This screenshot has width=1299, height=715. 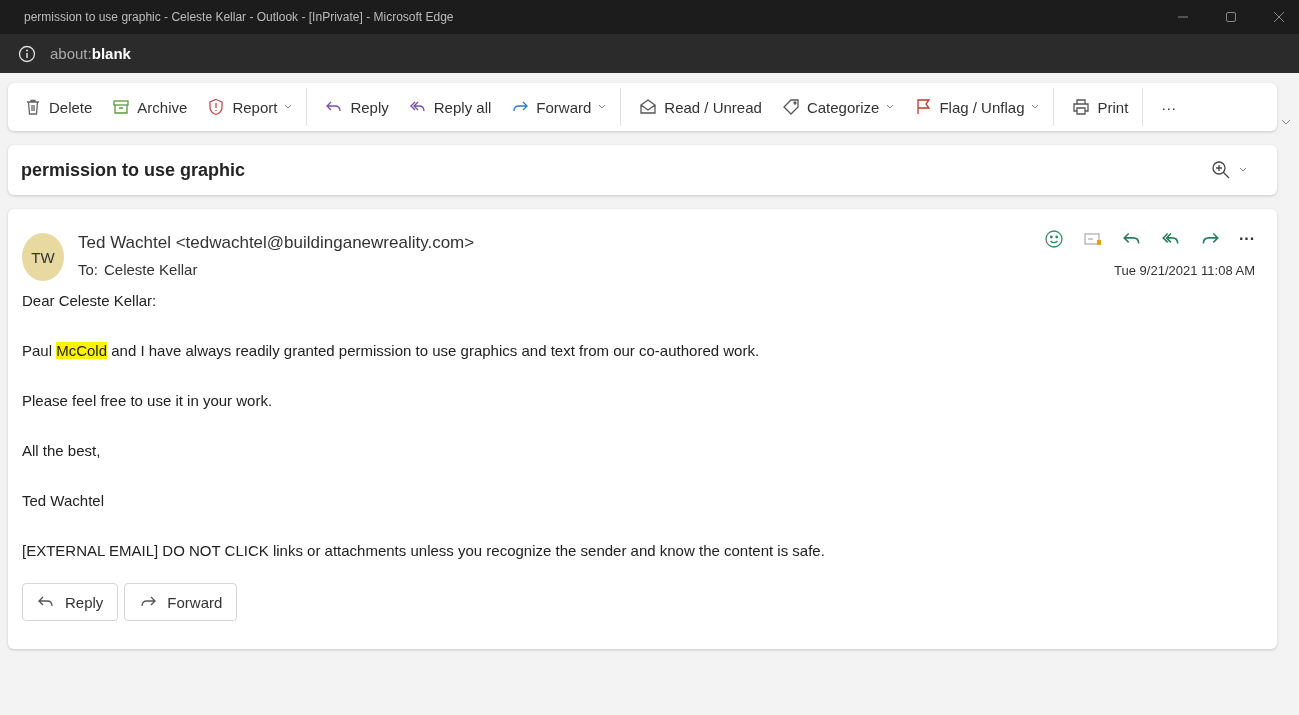 What do you see at coordinates (33, 107) in the screenshot?
I see `trash-icon` at bounding box center [33, 107].